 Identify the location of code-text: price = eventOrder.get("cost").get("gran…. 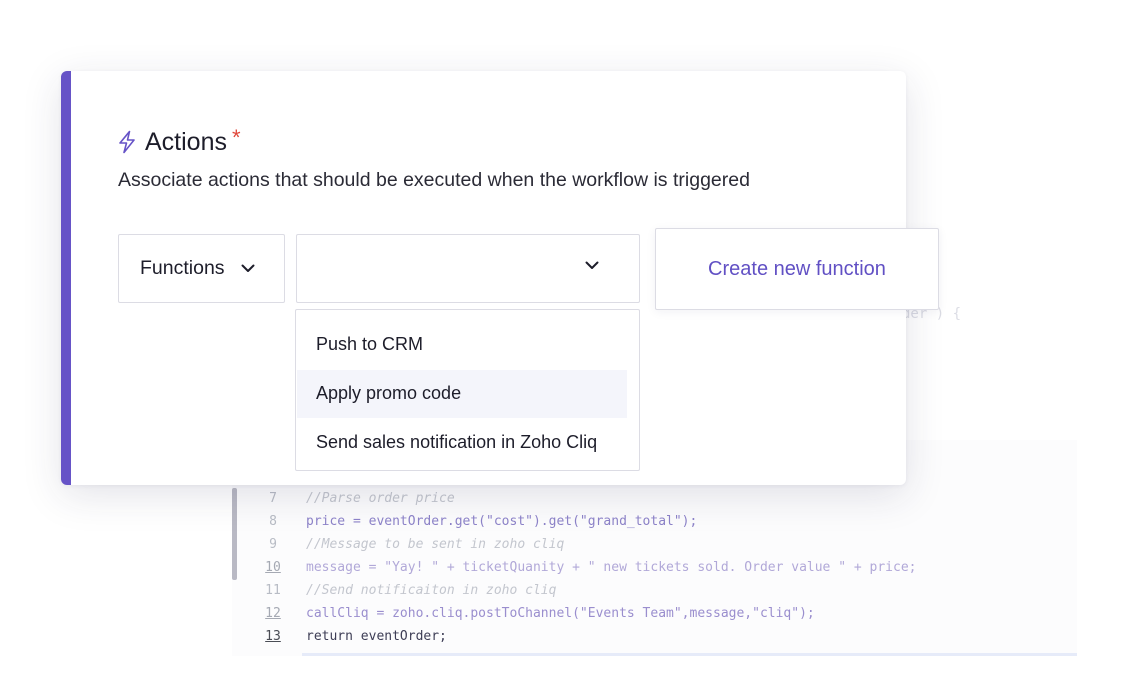
(502, 521).